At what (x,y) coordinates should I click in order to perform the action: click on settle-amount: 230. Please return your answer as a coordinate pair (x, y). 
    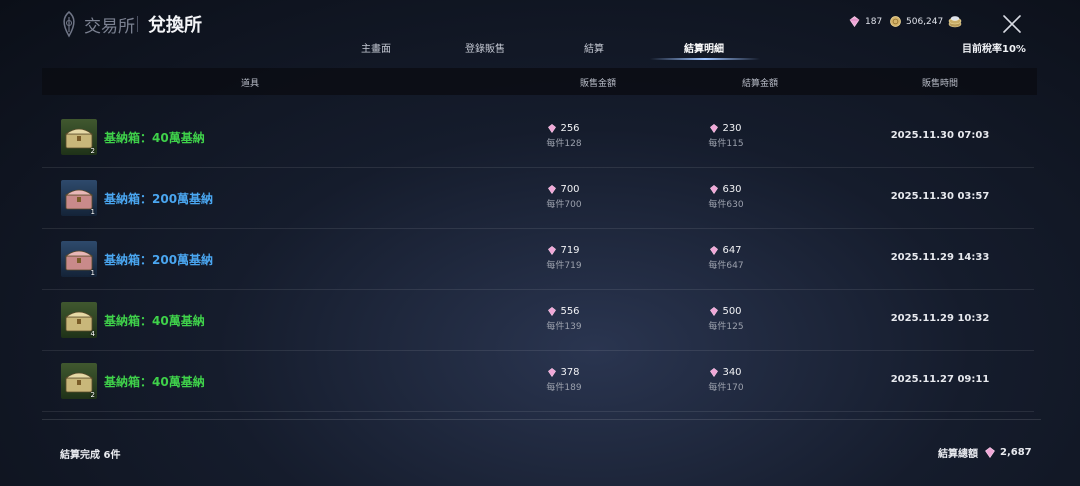
    Looking at the image, I should click on (732, 128).